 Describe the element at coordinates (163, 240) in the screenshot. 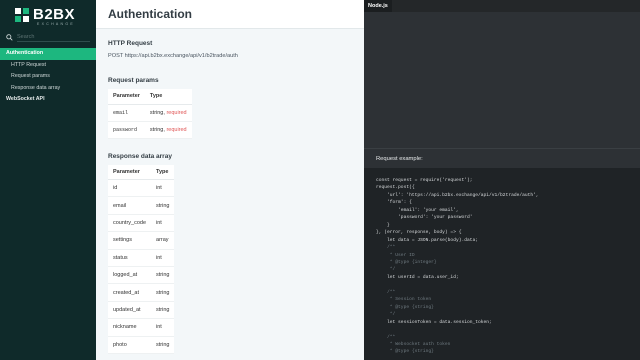

I see `field-type: array` at that location.